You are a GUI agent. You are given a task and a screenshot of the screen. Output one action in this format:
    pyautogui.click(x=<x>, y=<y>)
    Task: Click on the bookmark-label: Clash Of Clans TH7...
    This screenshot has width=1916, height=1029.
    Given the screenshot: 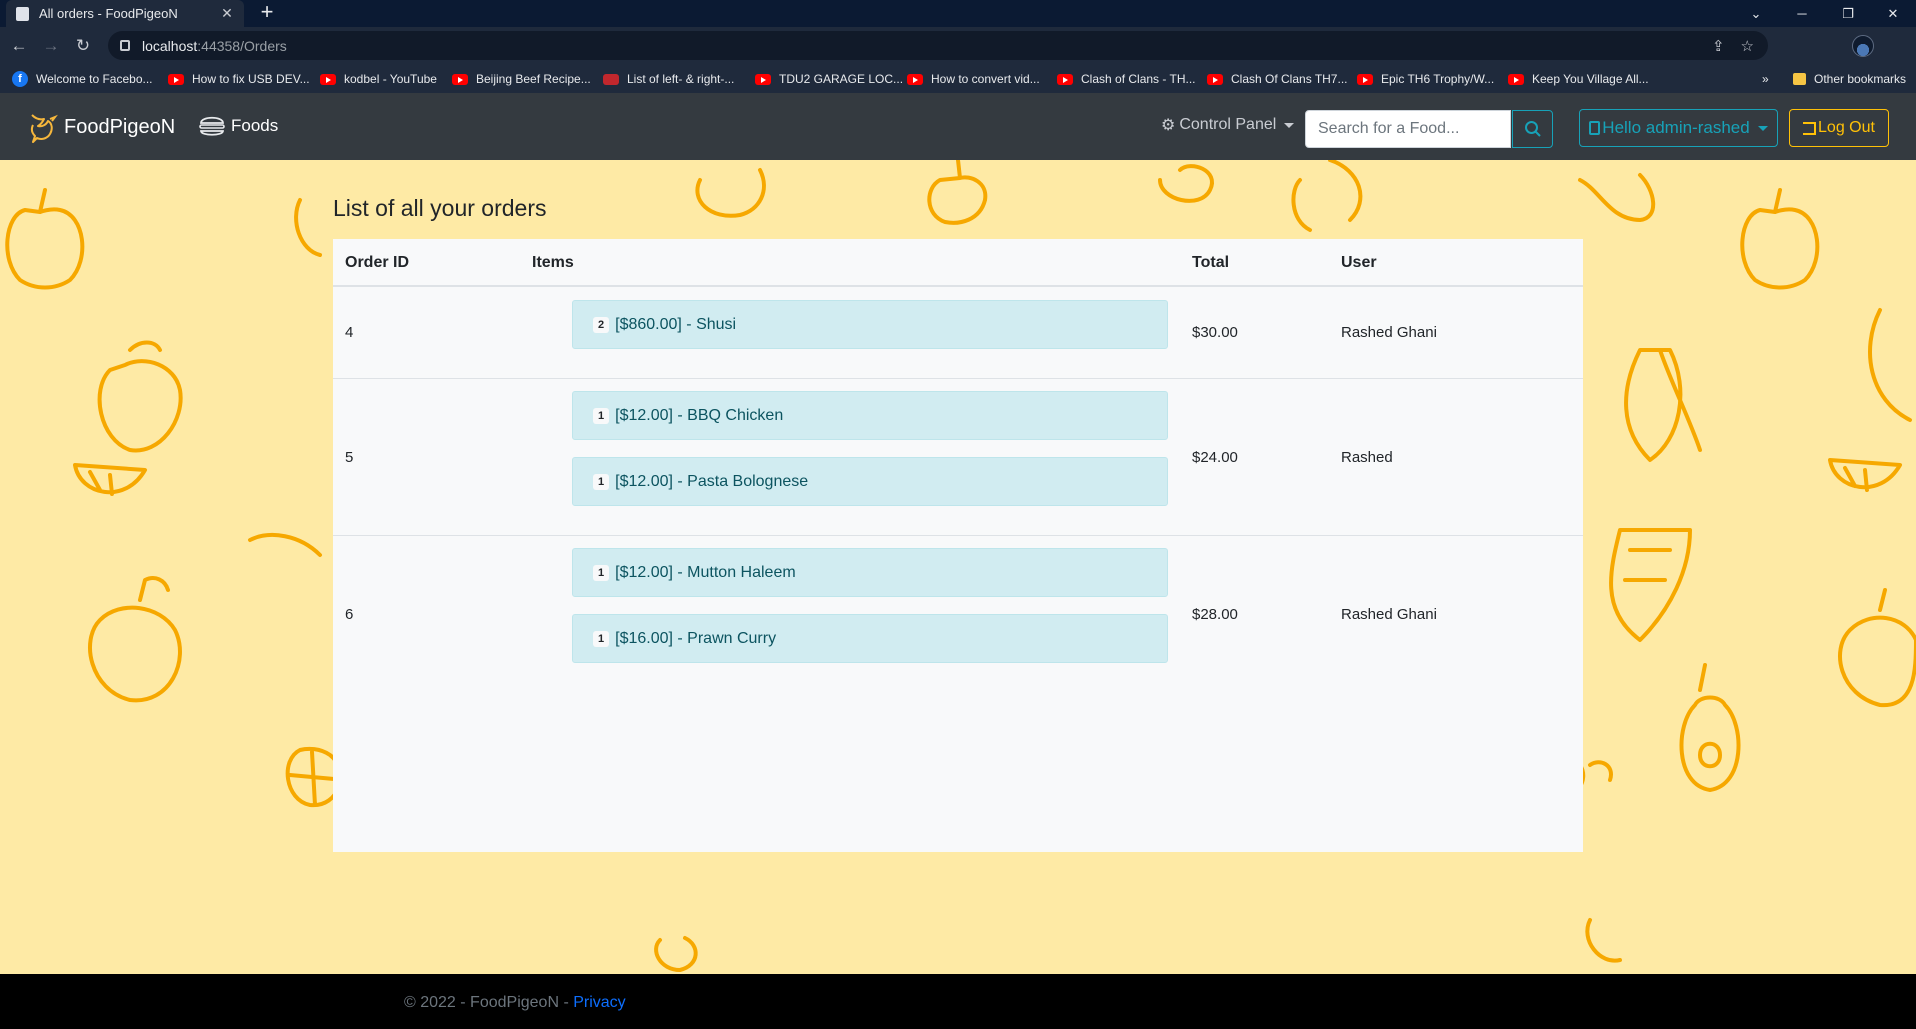 What is the action you would take?
    pyautogui.click(x=1289, y=79)
    